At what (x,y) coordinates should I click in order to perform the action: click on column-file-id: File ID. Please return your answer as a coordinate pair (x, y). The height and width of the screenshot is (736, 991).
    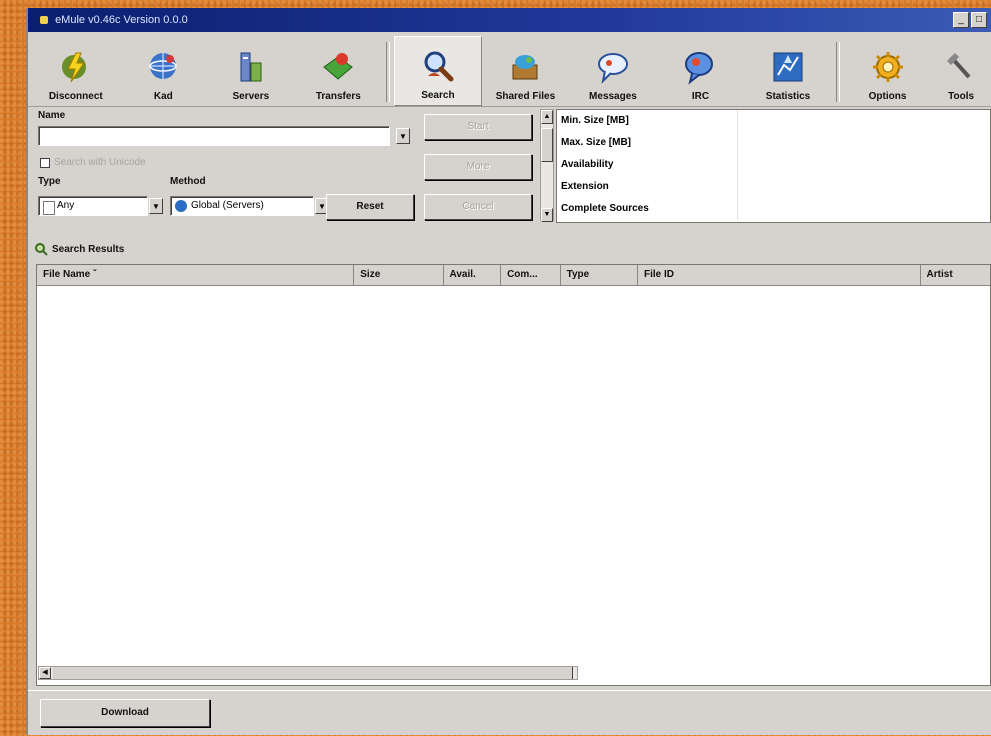
    Looking at the image, I should click on (779, 275).